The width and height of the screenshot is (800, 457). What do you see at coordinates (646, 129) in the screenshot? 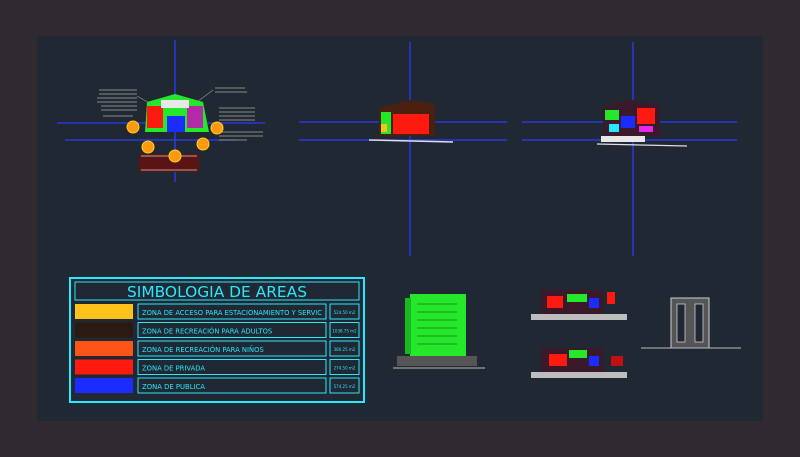
I see `detailed-plan-magenta` at bounding box center [646, 129].